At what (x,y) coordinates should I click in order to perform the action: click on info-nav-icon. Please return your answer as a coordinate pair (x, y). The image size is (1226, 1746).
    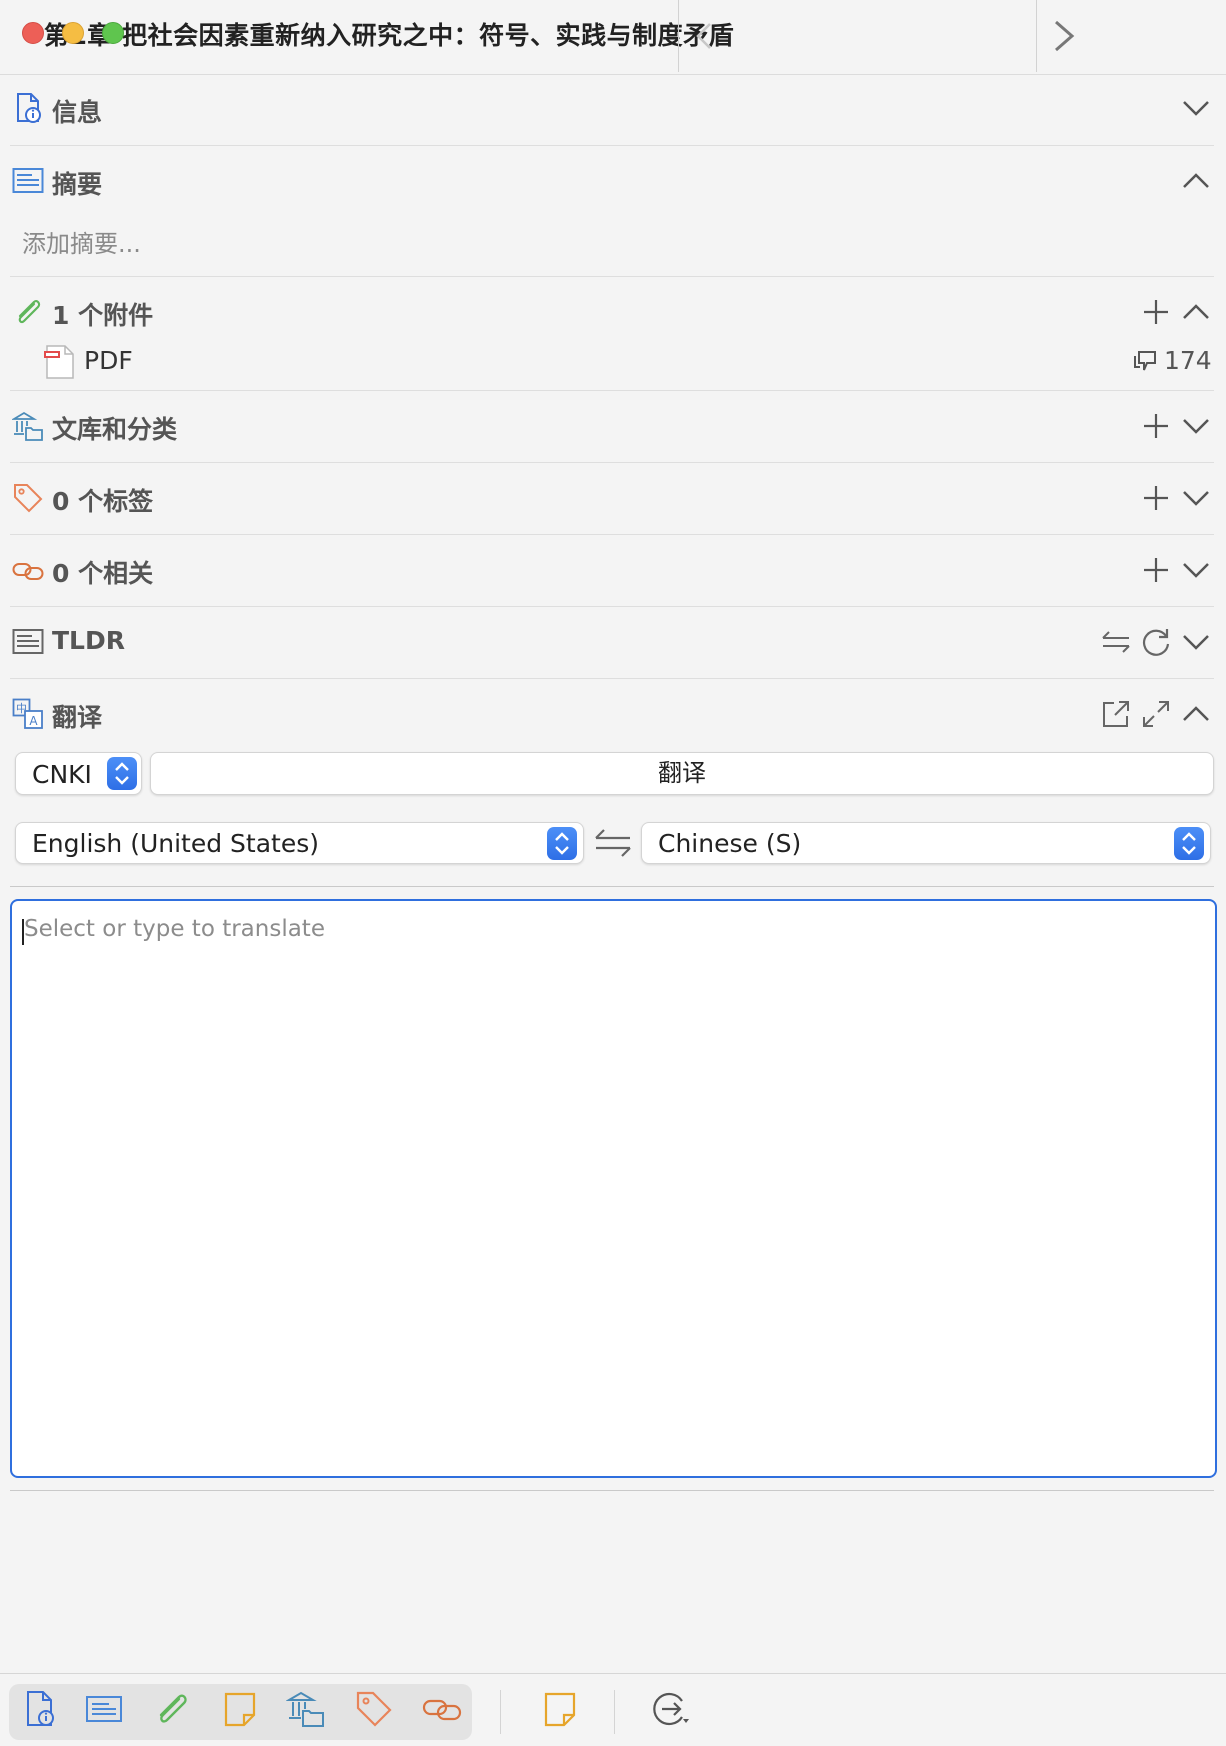
    Looking at the image, I should click on (40, 1709).